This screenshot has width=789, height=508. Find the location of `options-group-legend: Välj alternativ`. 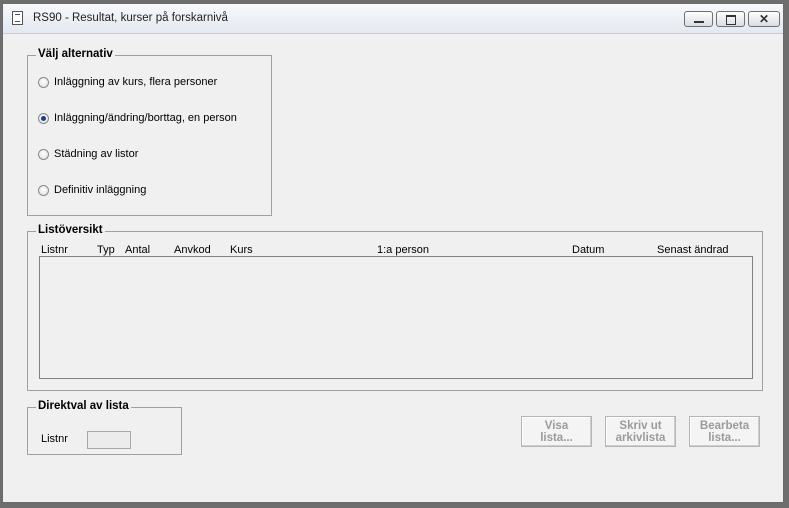

options-group-legend: Välj alternativ is located at coordinates (75, 54).